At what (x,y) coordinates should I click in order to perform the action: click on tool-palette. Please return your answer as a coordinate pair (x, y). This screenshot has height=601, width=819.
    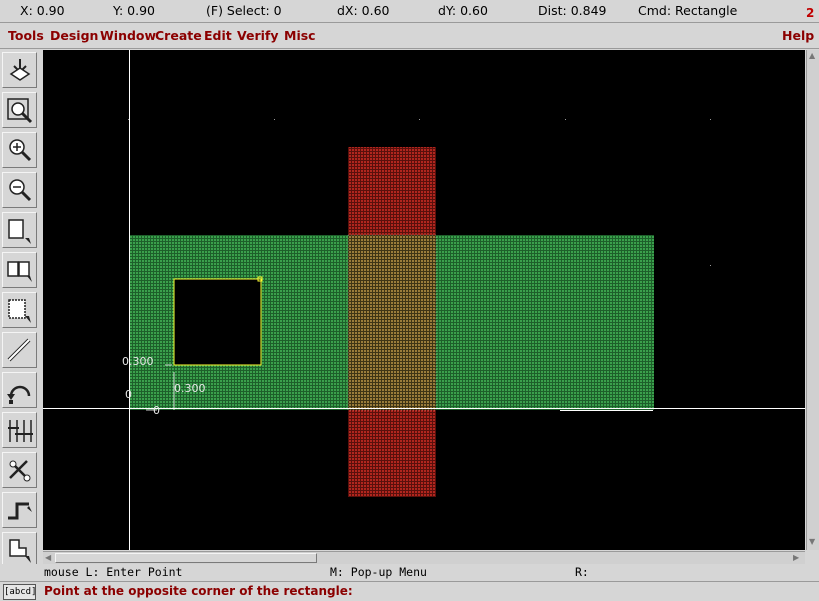
    Looking at the image, I should click on (20, 310).